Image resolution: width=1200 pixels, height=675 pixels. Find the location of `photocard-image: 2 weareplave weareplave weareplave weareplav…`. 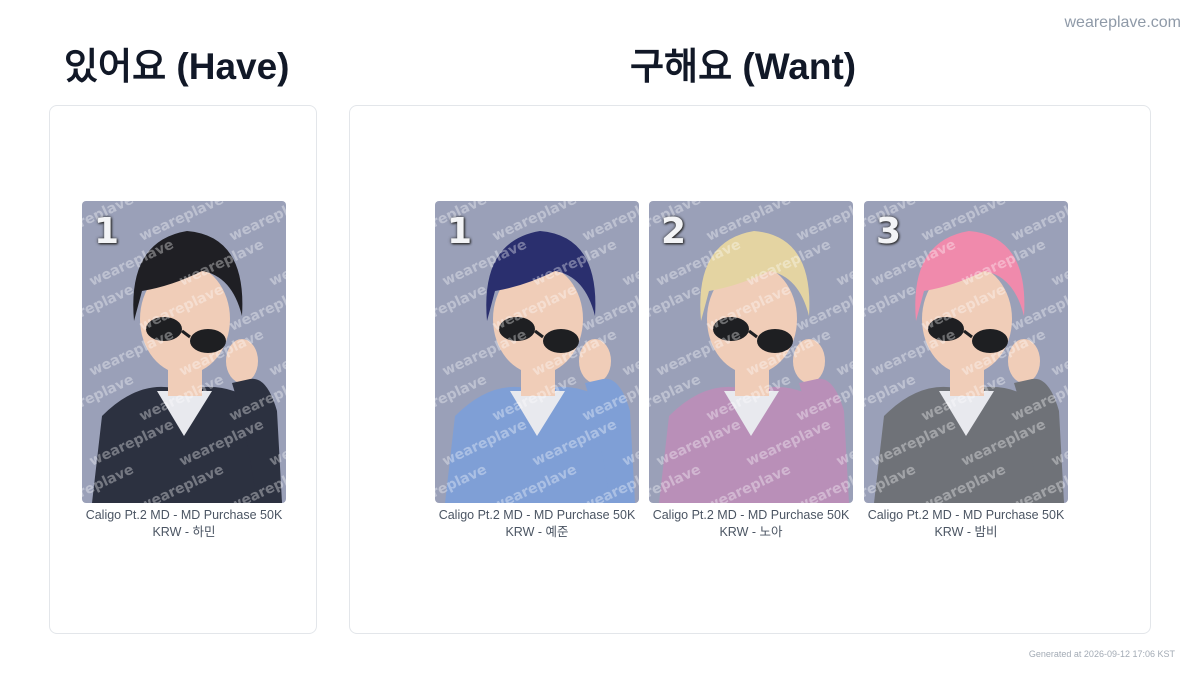

photocard-image: 2 weareplave weareplave weareplave weareplav… is located at coordinates (751, 352).